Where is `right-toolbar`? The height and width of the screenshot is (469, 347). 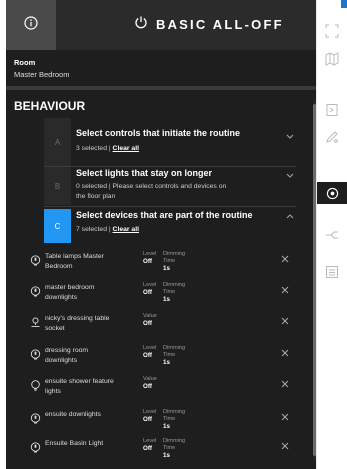
right-toolbar is located at coordinates (331, 234).